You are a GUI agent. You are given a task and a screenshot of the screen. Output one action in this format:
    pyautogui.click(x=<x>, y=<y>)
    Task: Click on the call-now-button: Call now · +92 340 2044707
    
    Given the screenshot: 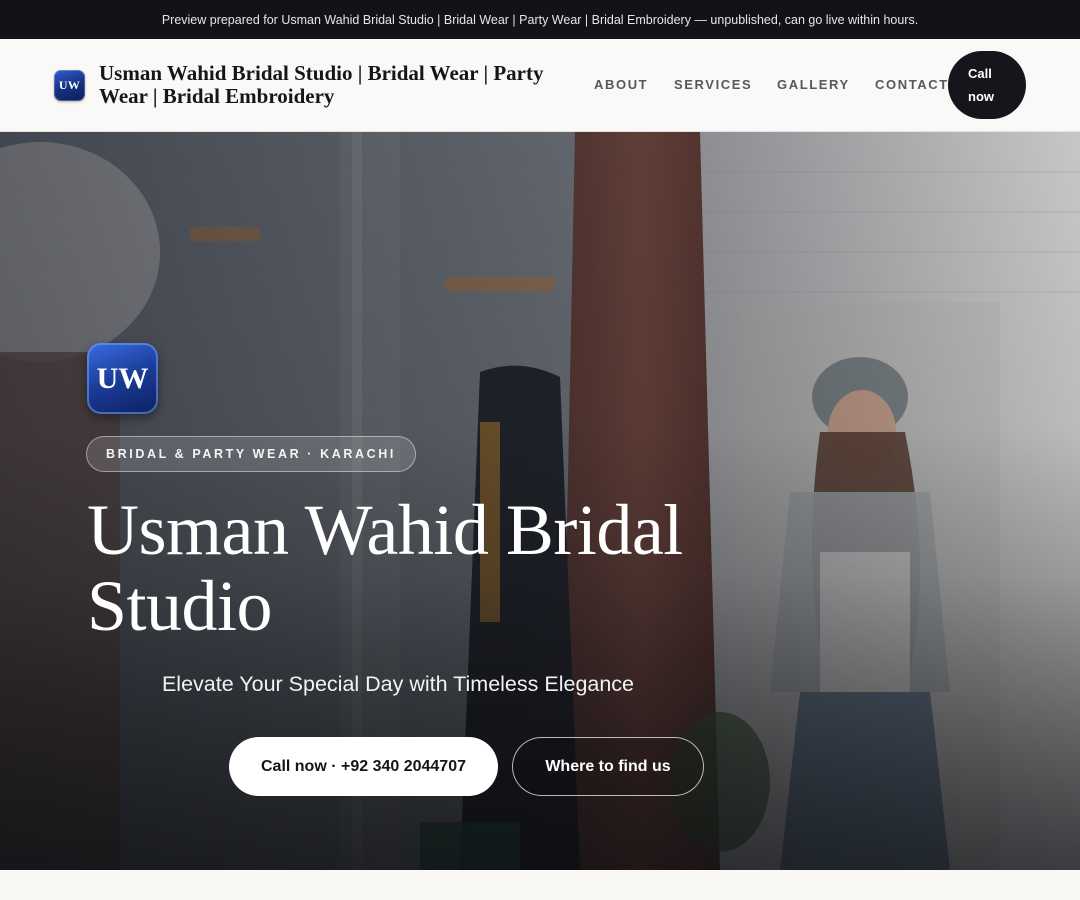 What is the action you would take?
    pyautogui.click(x=363, y=766)
    